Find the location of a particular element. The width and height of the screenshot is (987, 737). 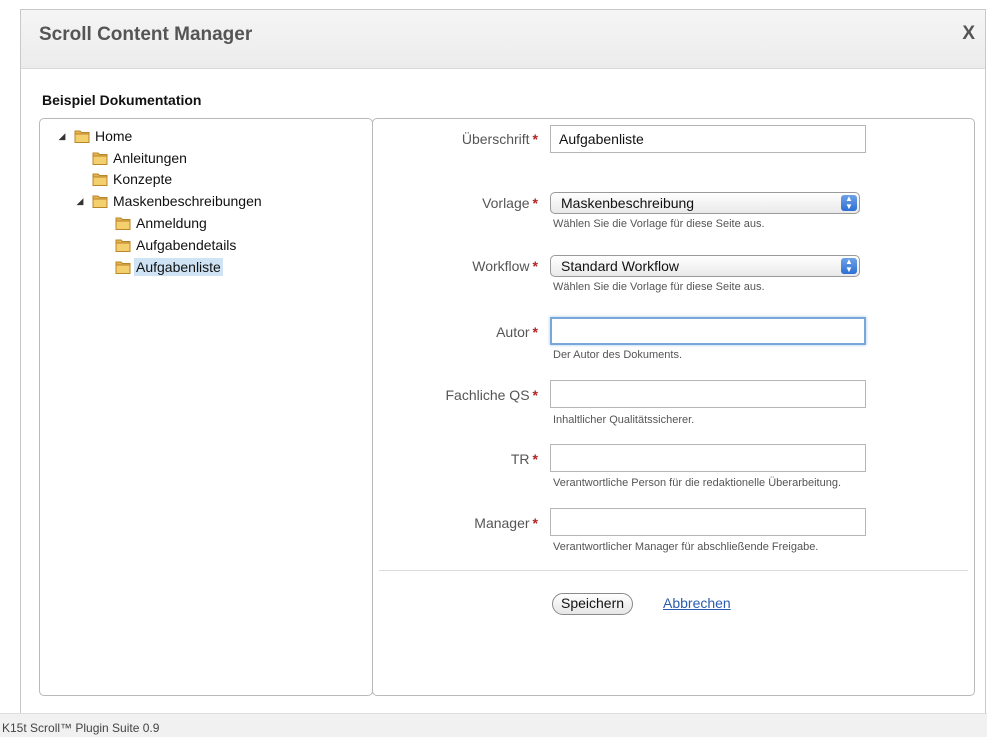

form-divider is located at coordinates (673, 570).